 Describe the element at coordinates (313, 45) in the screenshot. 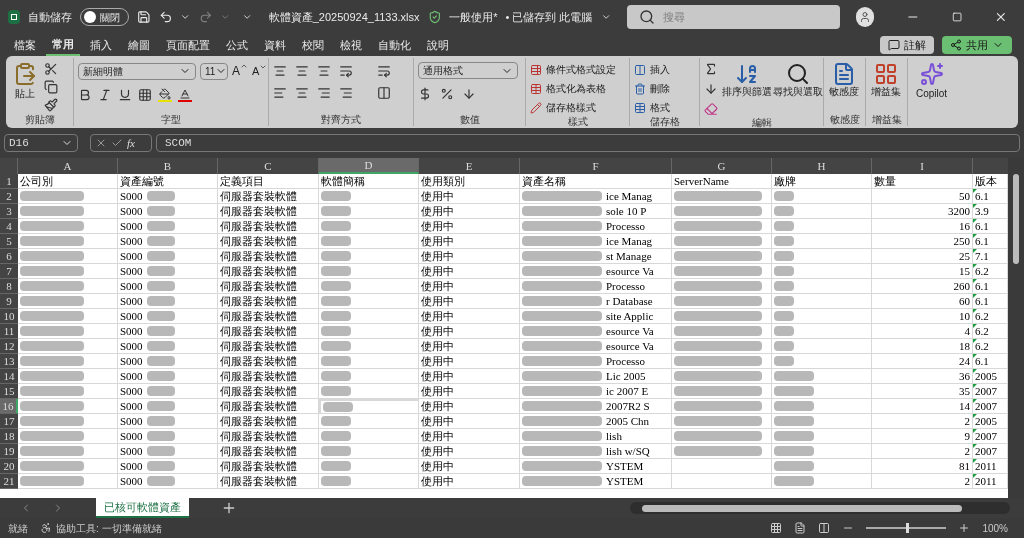

I see `ribbon-tab: 校閱` at that location.